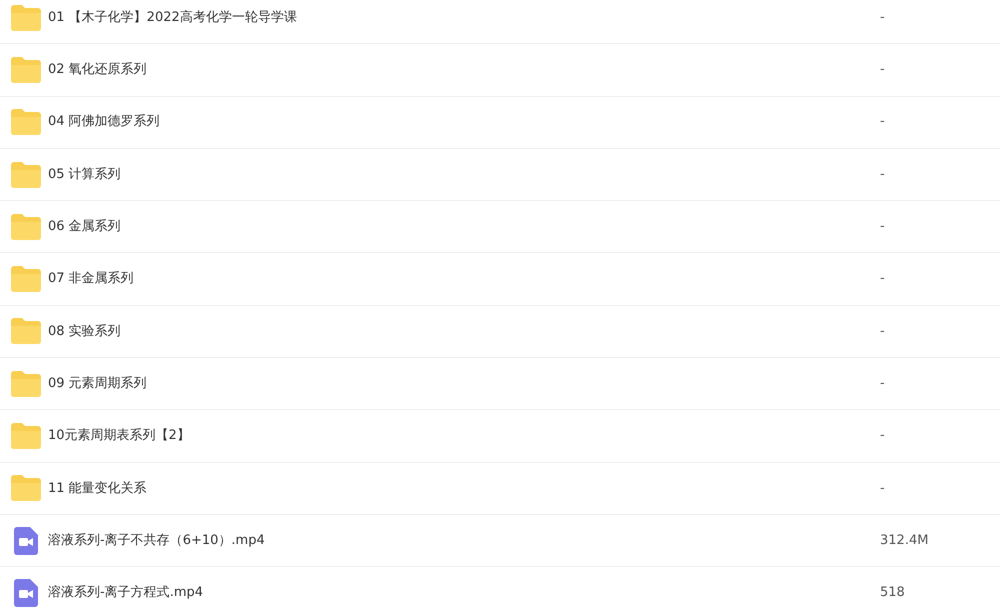  I want to click on file-size: 518, so click(892, 593).